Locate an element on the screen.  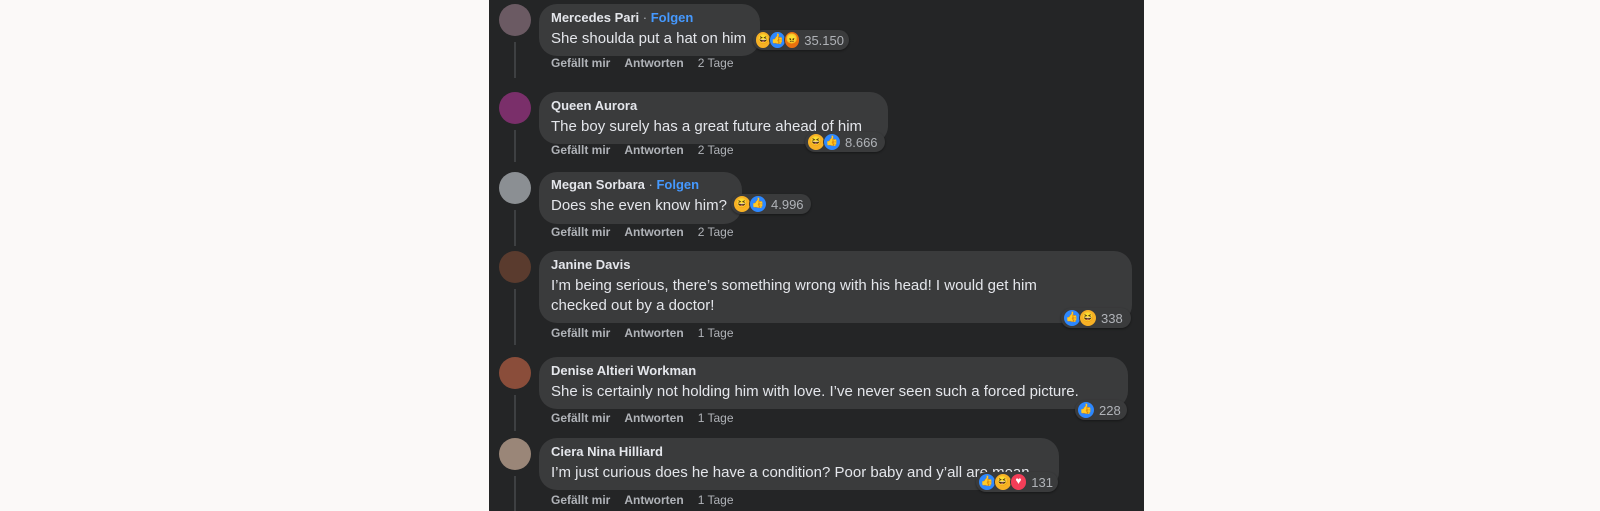
comment-author: Megan Sorbara is located at coordinates (598, 184).